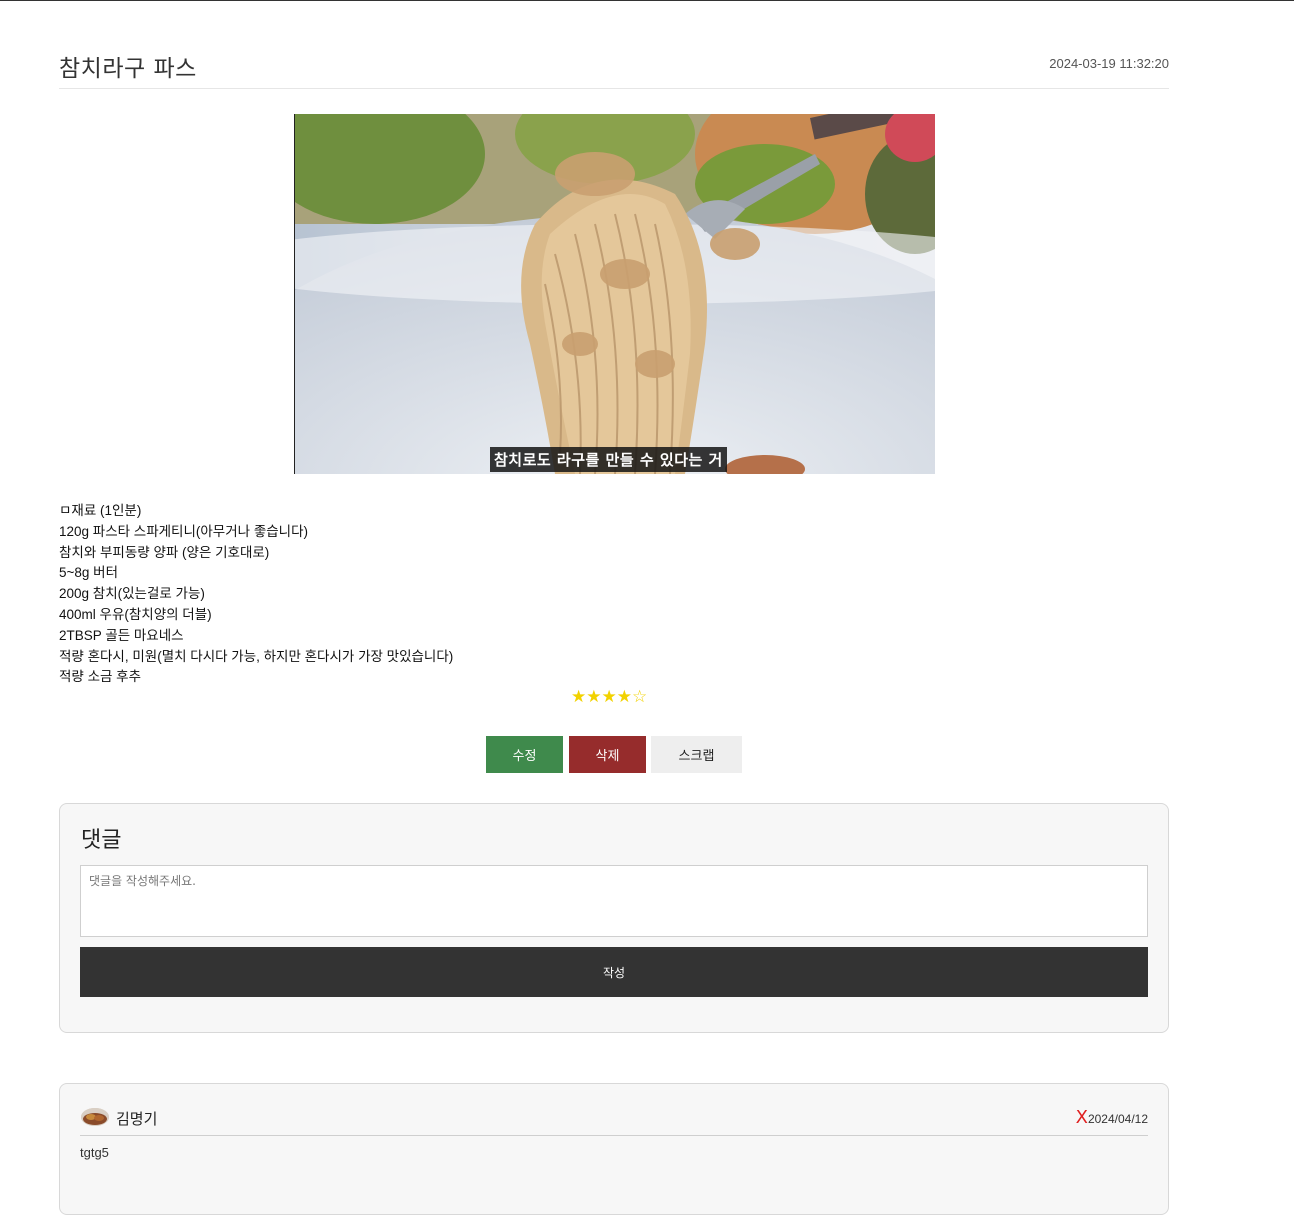 The image size is (1294, 1215). I want to click on comment-heading: 댓글, so click(101, 840).